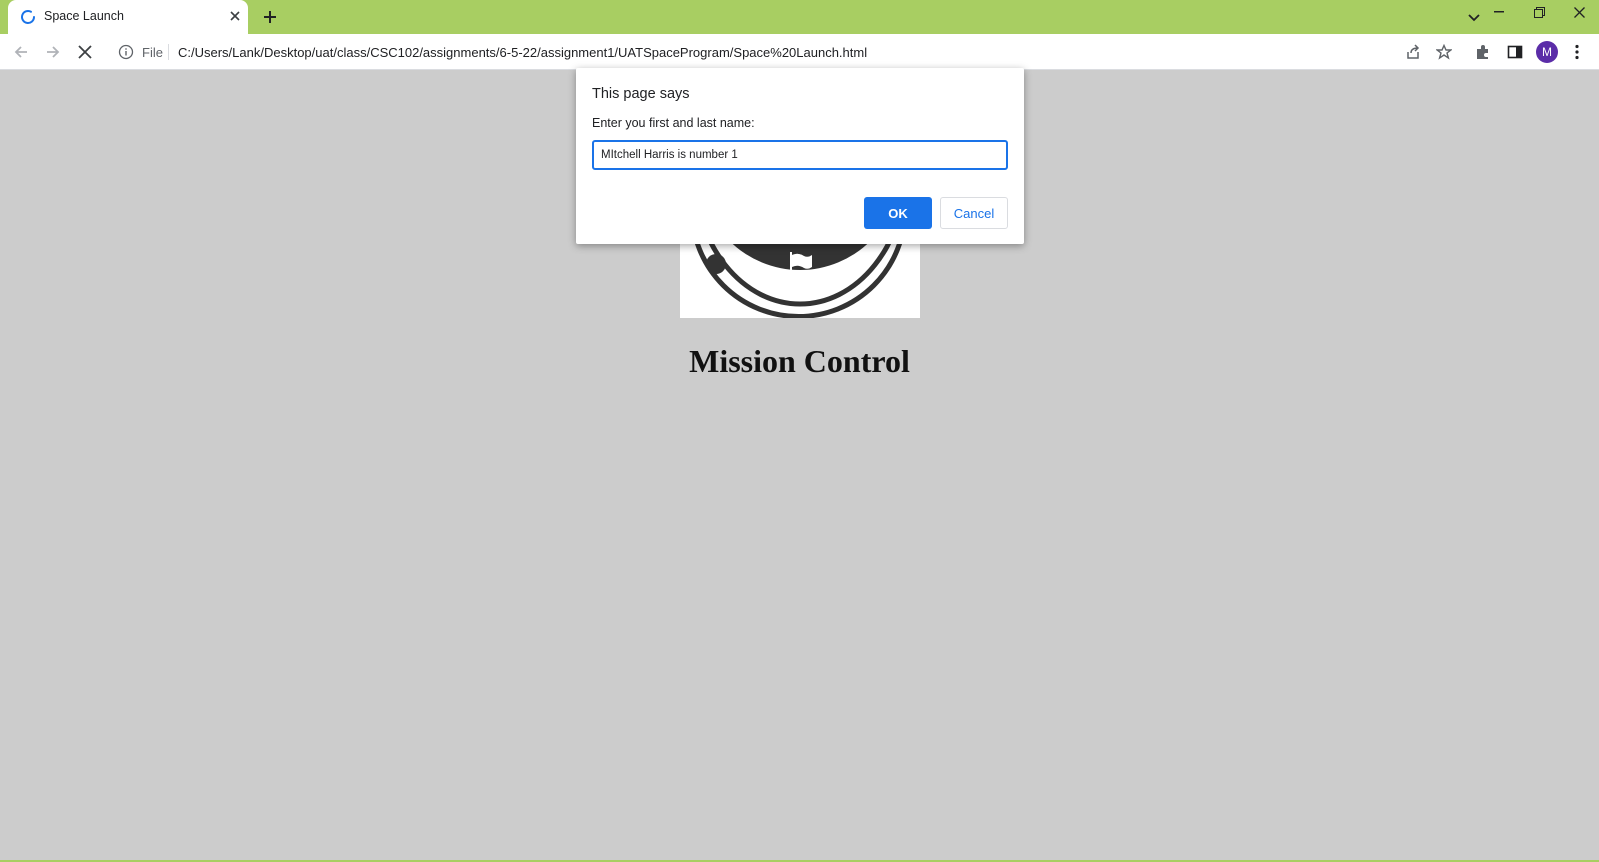 Image resolution: width=1599 pixels, height=862 pixels. What do you see at coordinates (799, 361) in the screenshot?
I see `page-title: Mission Control` at bounding box center [799, 361].